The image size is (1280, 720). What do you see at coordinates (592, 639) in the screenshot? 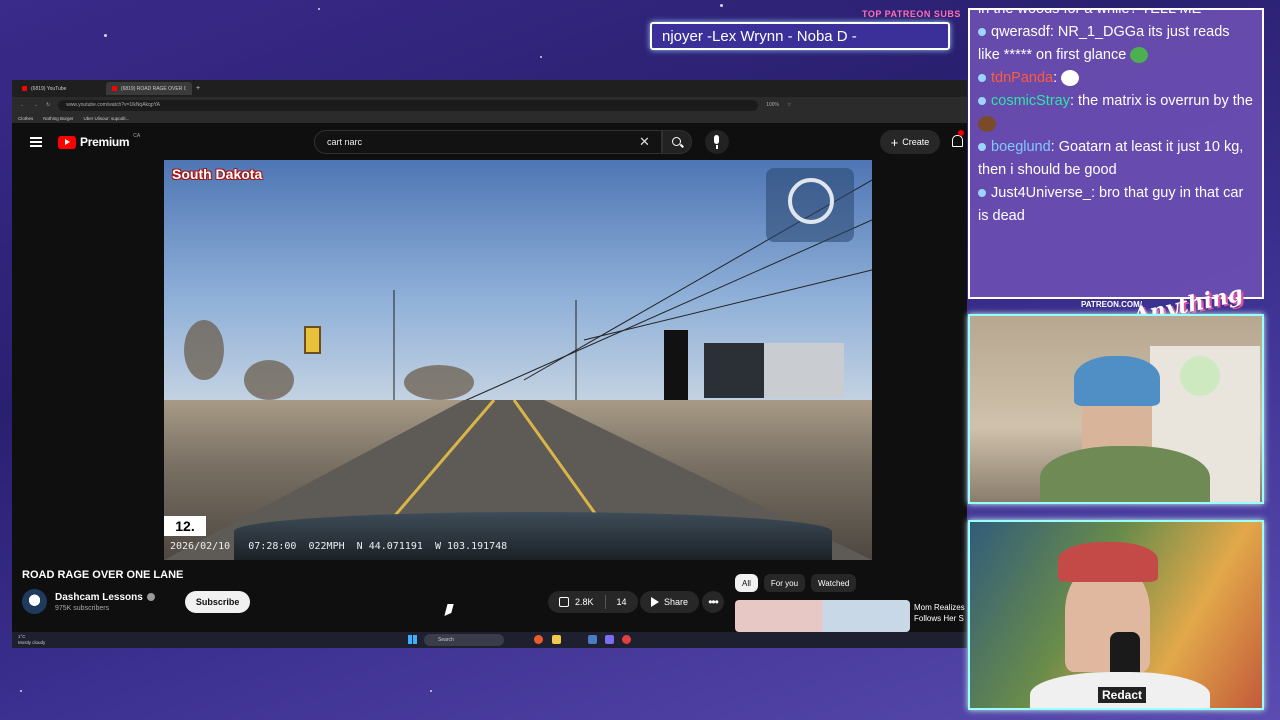
I see `steam-icon` at bounding box center [592, 639].